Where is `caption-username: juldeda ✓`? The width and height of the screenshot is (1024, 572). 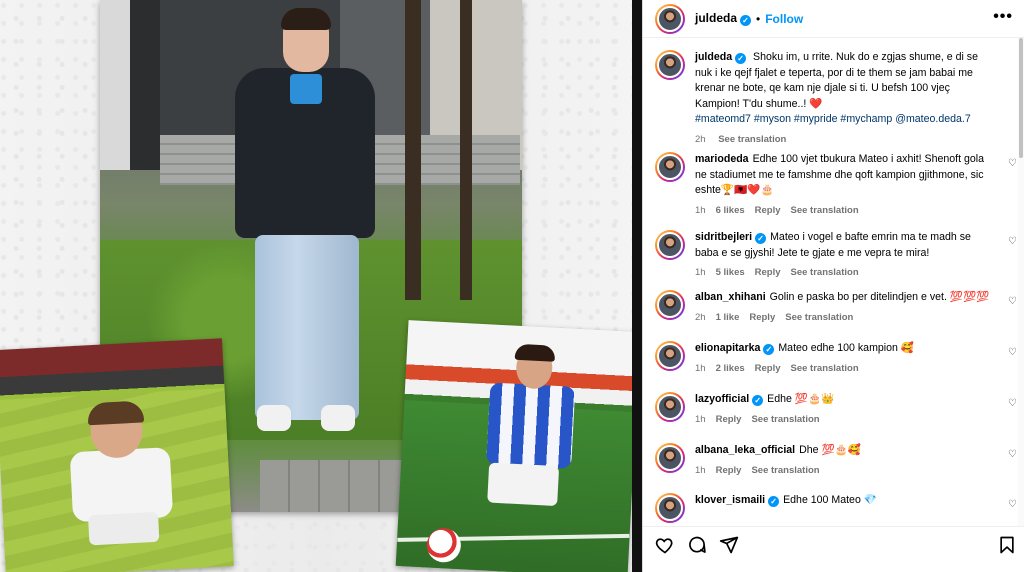 caption-username: juldeda ✓ is located at coordinates (721, 57).